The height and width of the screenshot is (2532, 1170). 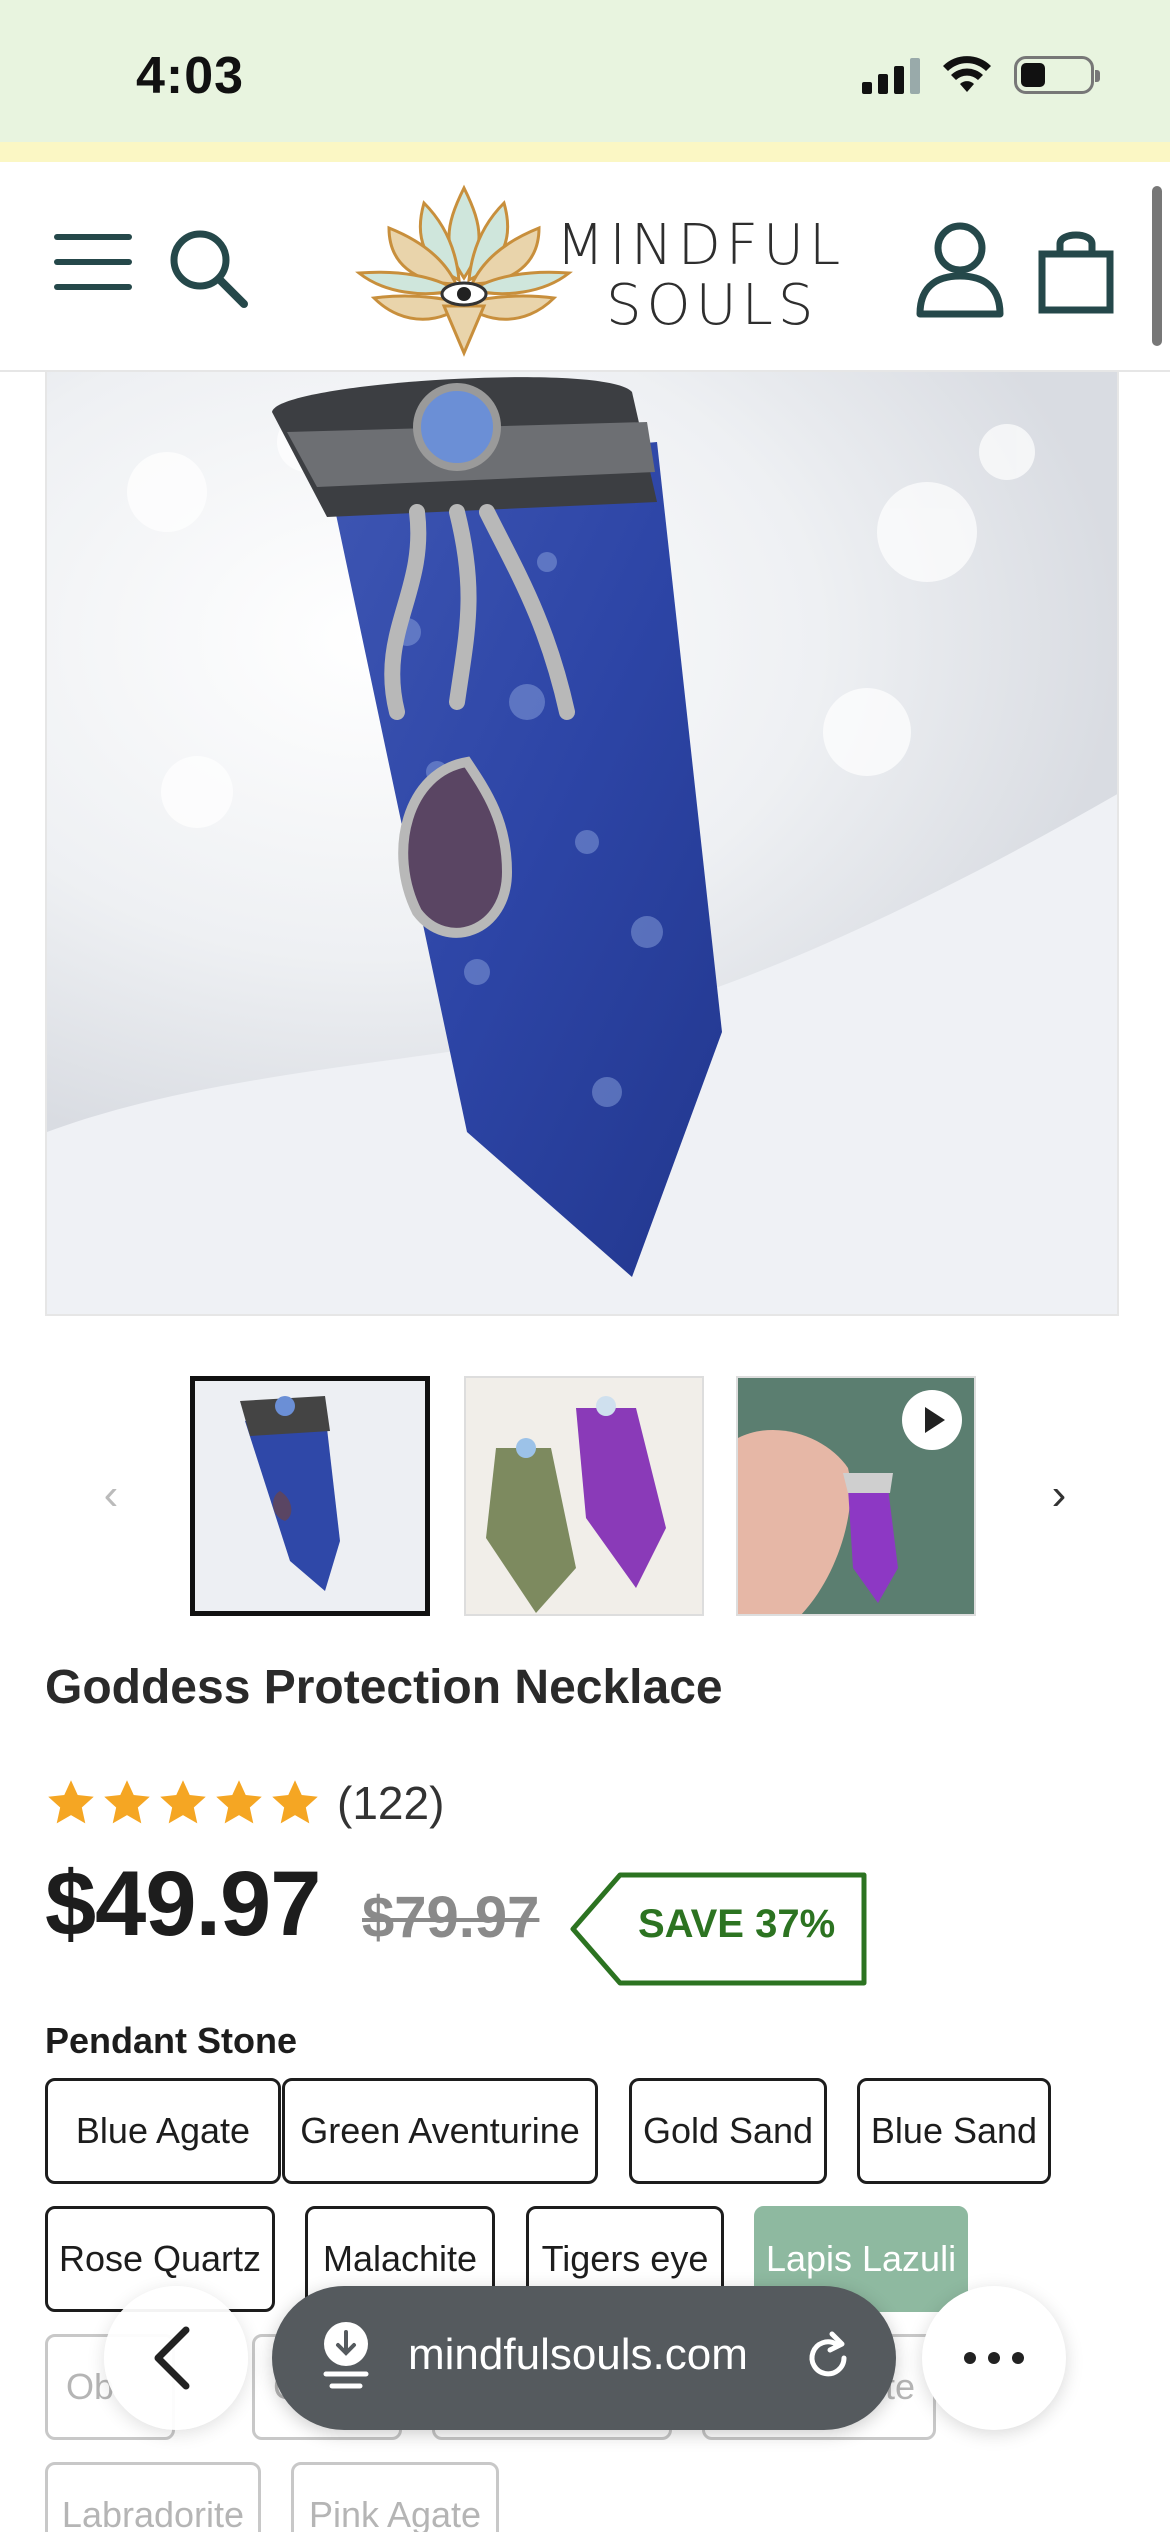 I want to click on brand-line-1: MINDFUL, so click(x=701, y=245).